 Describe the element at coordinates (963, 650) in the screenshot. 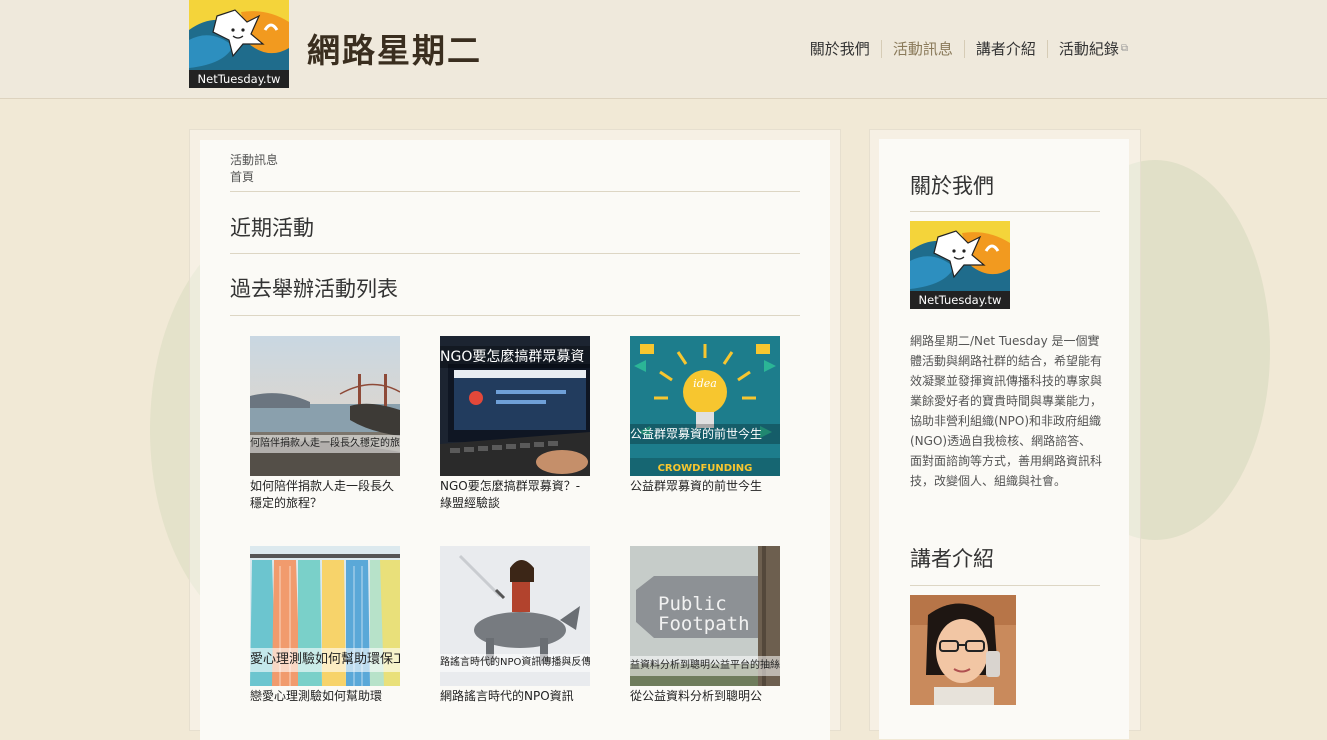

I see `speaker-photo` at that location.